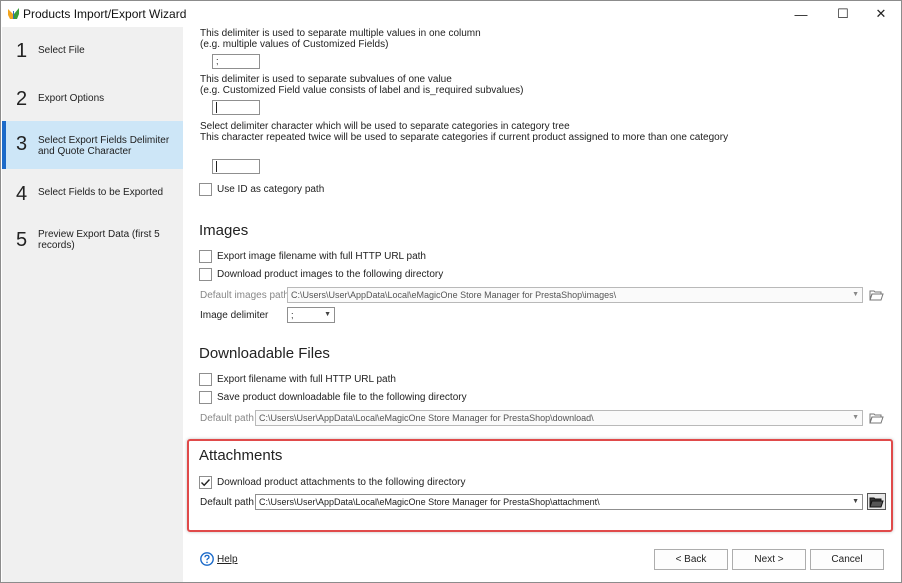 The image size is (902, 583). Describe the element at coordinates (22, 194) in the screenshot. I see `step-number: 4` at that location.